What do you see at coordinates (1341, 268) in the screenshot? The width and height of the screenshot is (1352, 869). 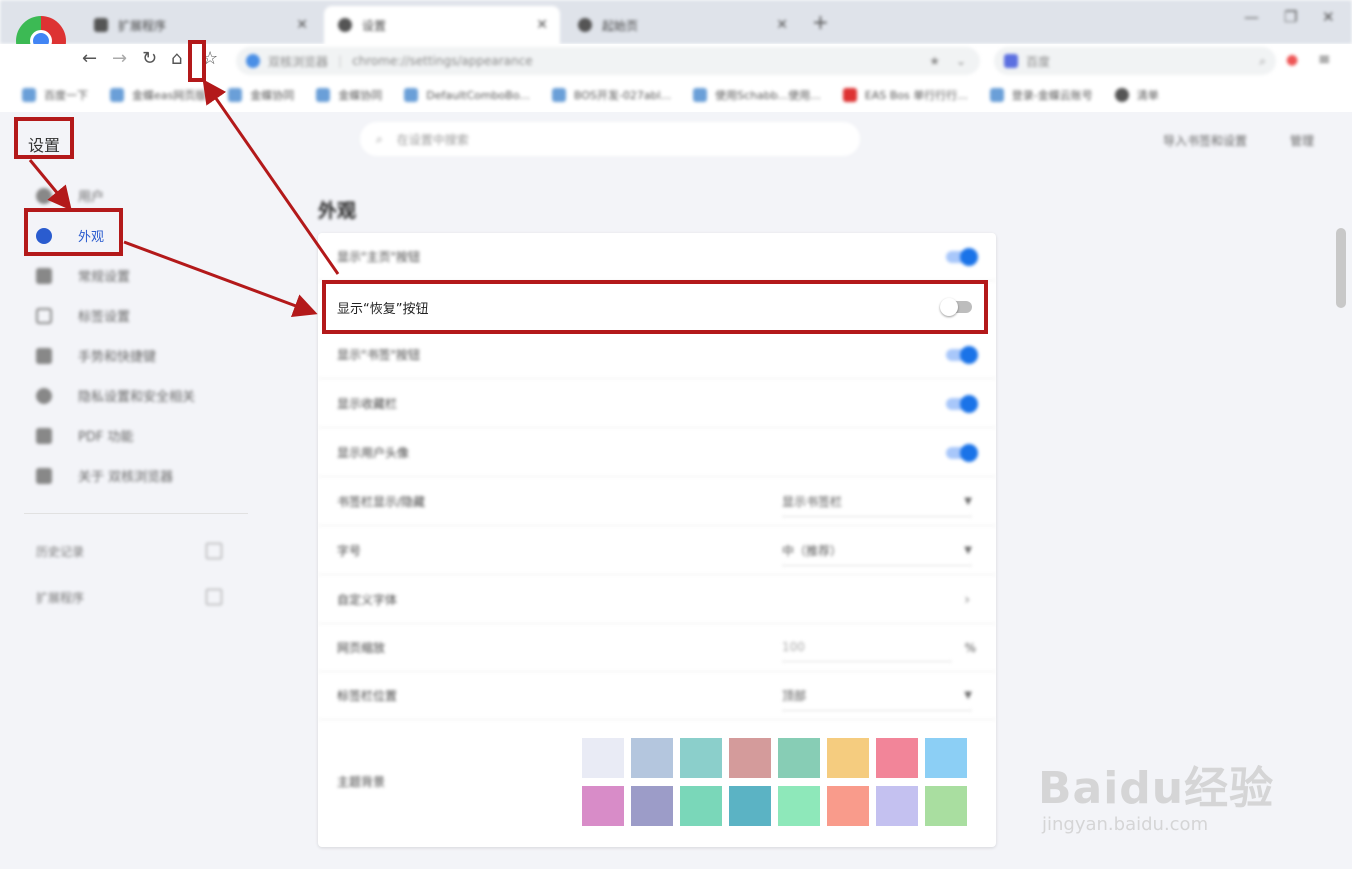 I see `scroll-thumb` at bounding box center [1341, 268].